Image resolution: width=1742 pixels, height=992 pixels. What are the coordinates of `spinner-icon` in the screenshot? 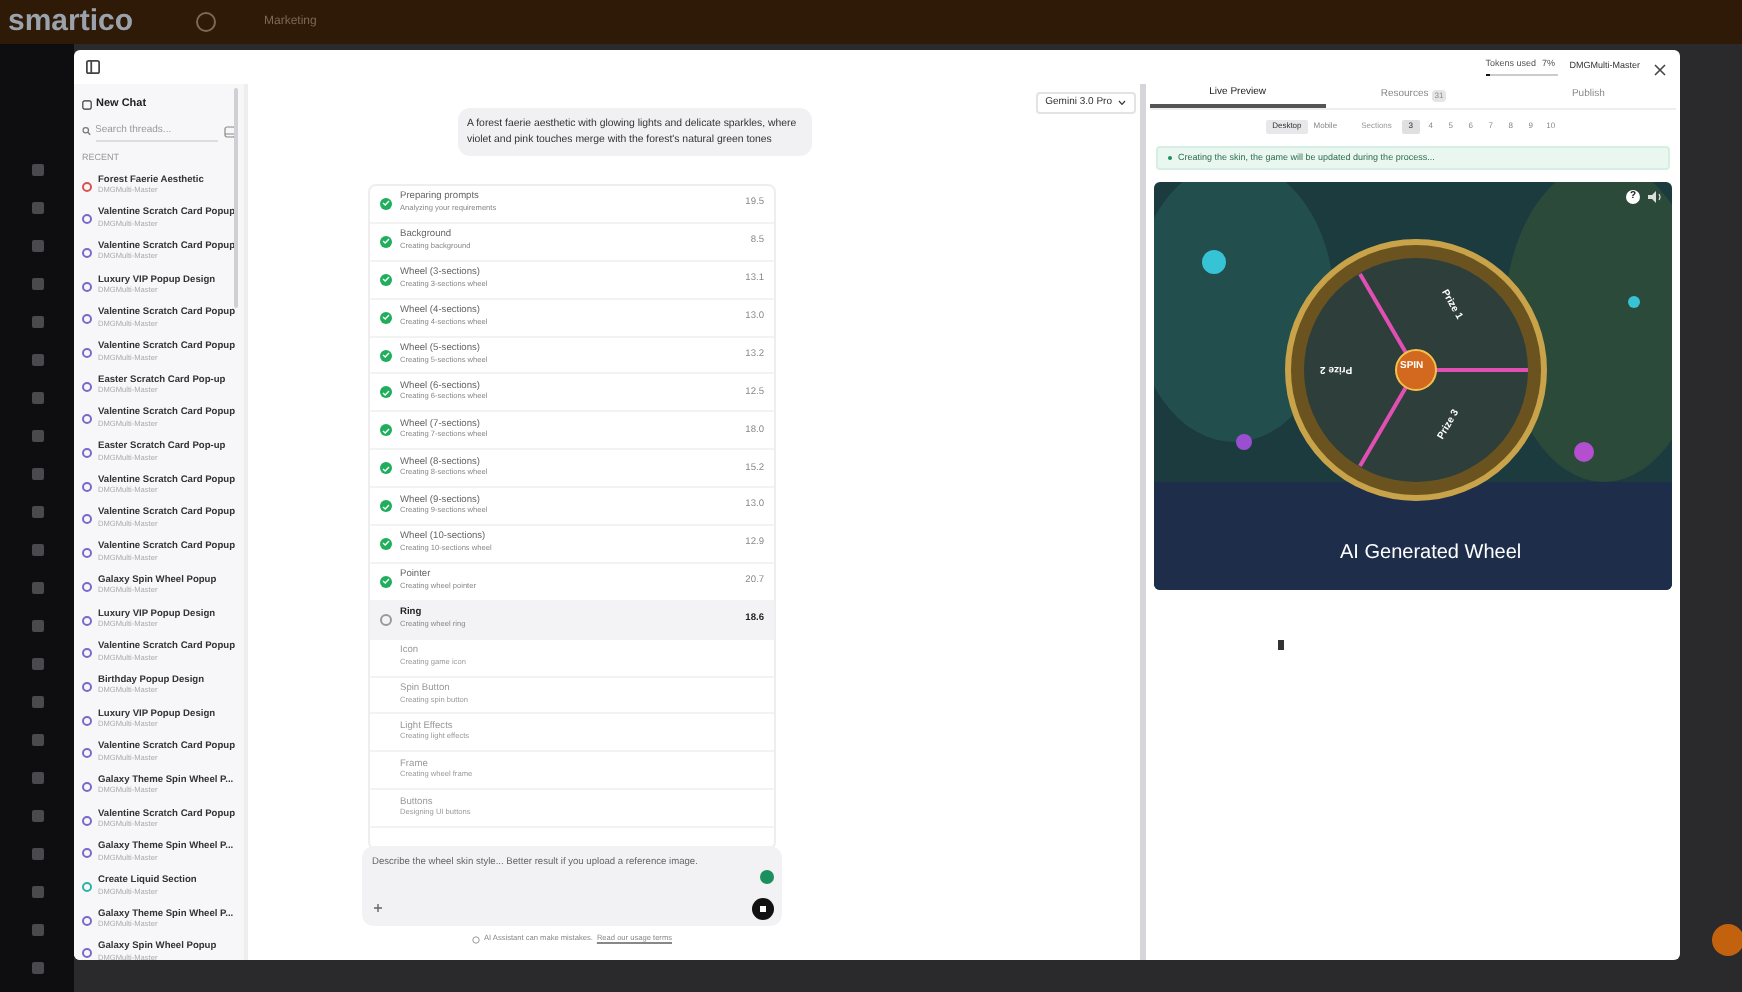 It's located at (386, 619).